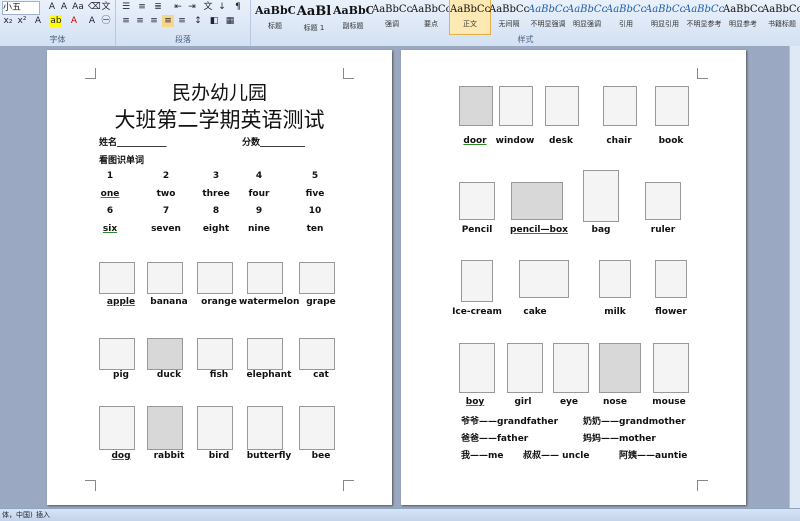  I want to click on style-3: AaBbCcD 强调, so click(392, 17).